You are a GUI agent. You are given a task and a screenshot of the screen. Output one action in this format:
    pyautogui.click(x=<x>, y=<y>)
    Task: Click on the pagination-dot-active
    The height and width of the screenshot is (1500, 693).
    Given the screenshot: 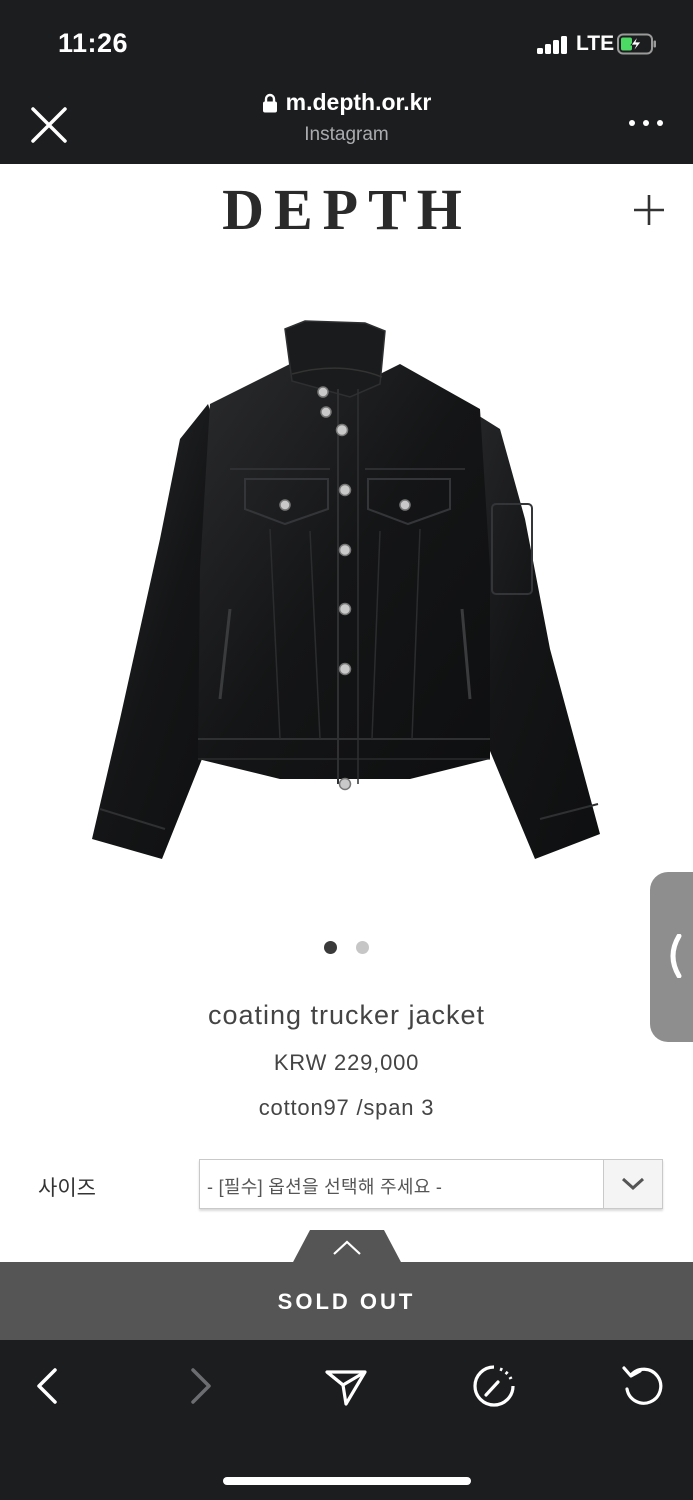 What is the action you would take?
    pyautogui.click(x=331, y=947)
    